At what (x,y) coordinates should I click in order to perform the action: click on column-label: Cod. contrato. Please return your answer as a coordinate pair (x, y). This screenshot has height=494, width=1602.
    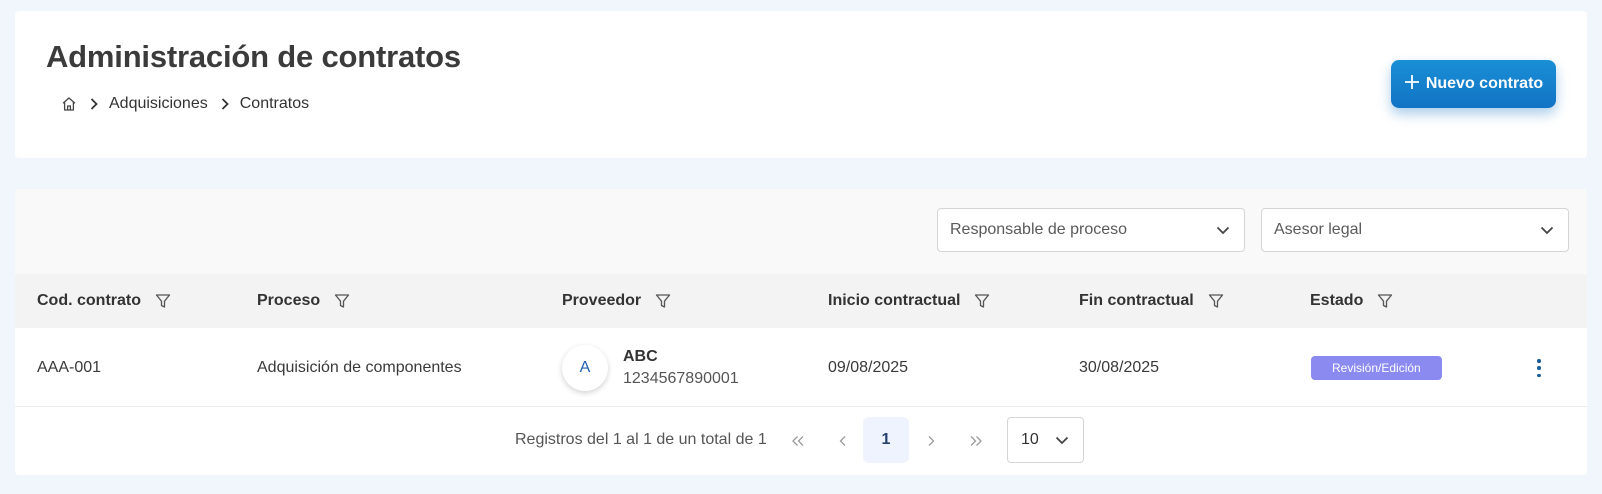
    Looking at the image, I should click on (89, 300).